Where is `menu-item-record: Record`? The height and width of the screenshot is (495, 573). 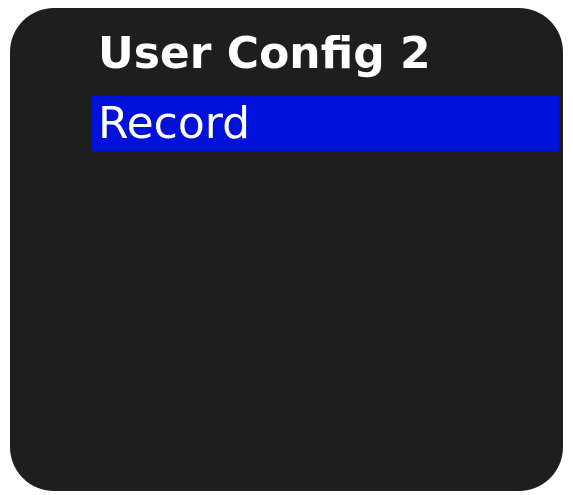
menu-item-record: Record is located at coordinates (325, 123).